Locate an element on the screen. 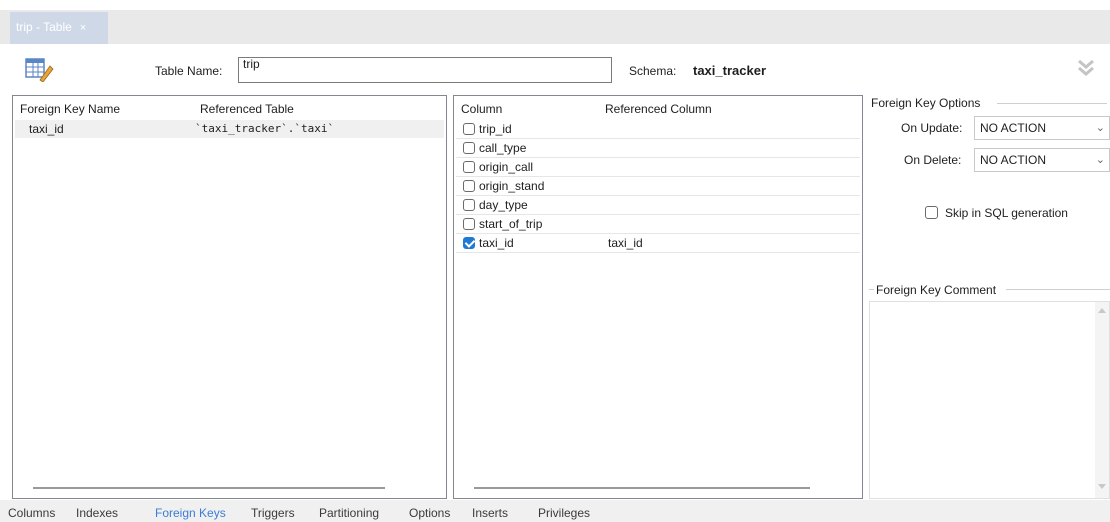 This screenshot has height=522, width=1110. on-update-select: NO ACTION ⌄ is located at coordinates (1042, 128).